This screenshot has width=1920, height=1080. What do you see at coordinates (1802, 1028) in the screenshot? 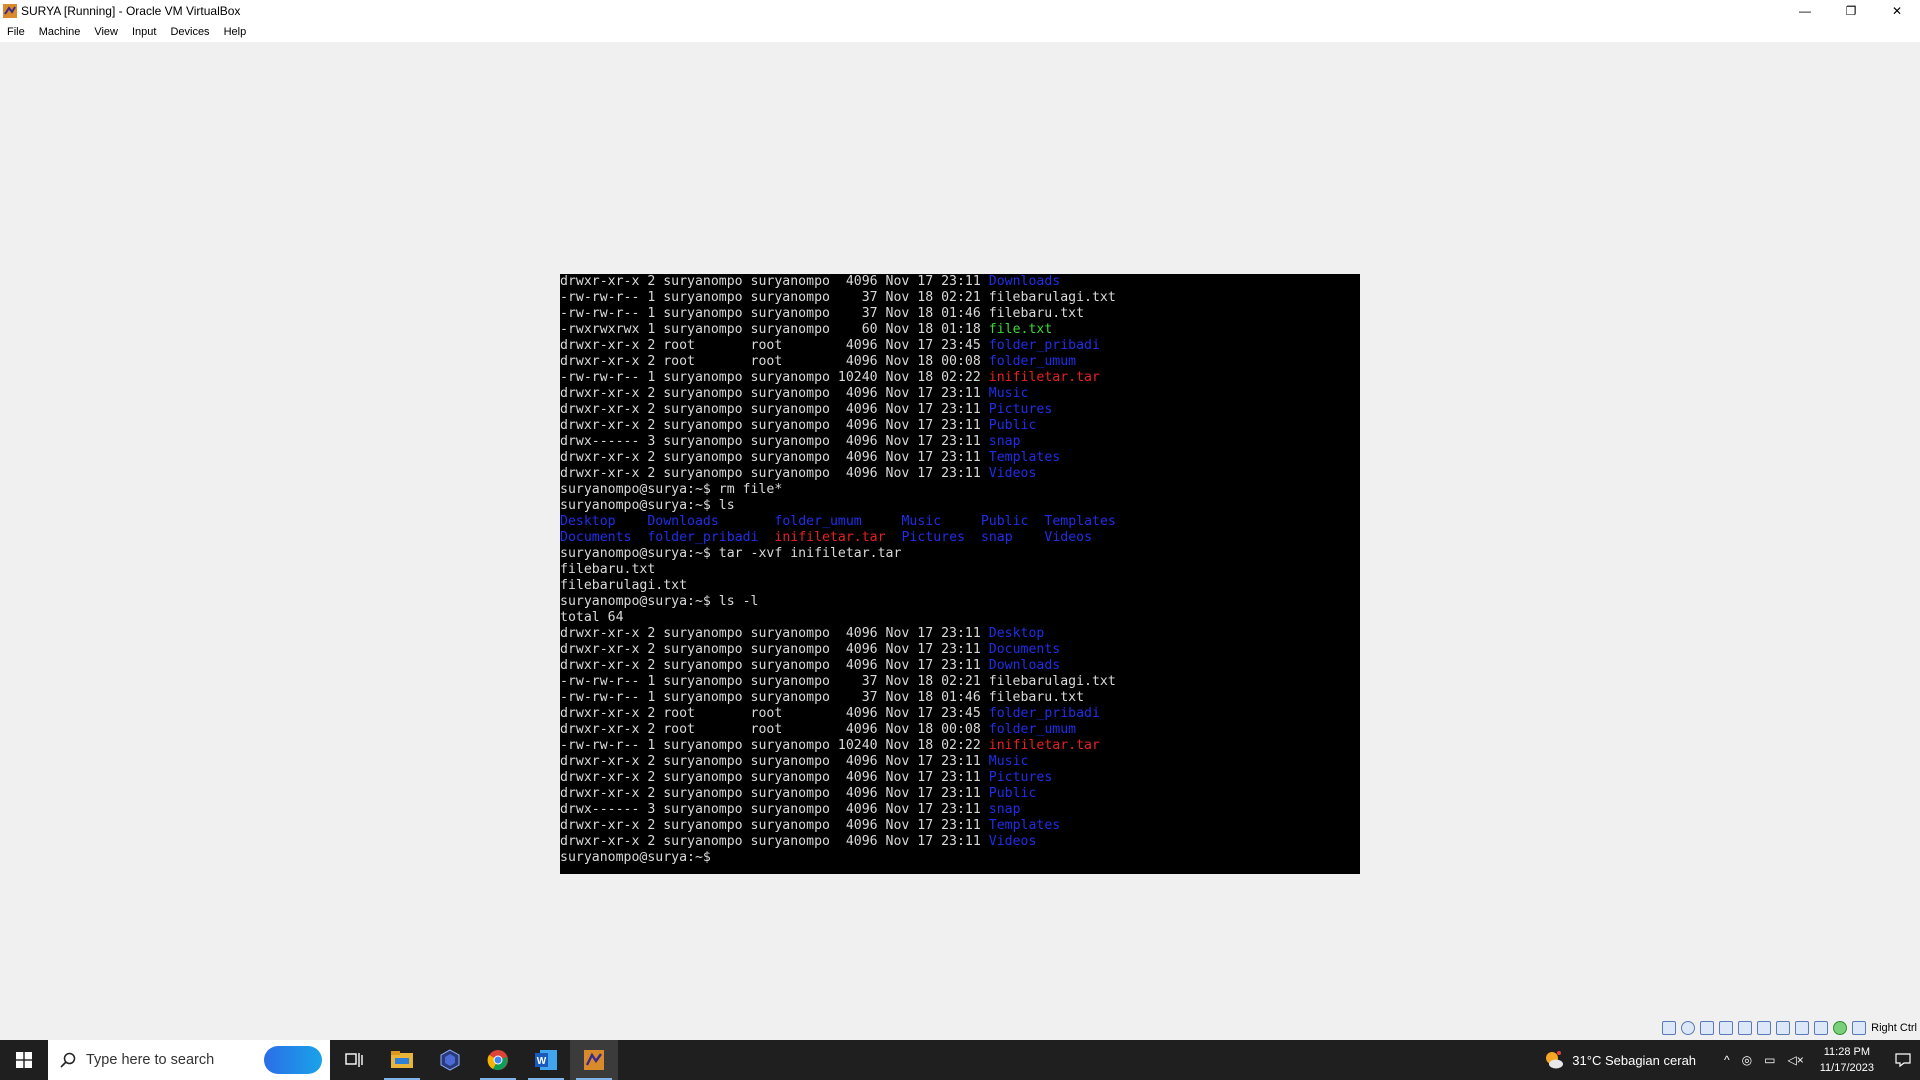
I see `video-capture-icon` at bounding box center [1802, 1028].